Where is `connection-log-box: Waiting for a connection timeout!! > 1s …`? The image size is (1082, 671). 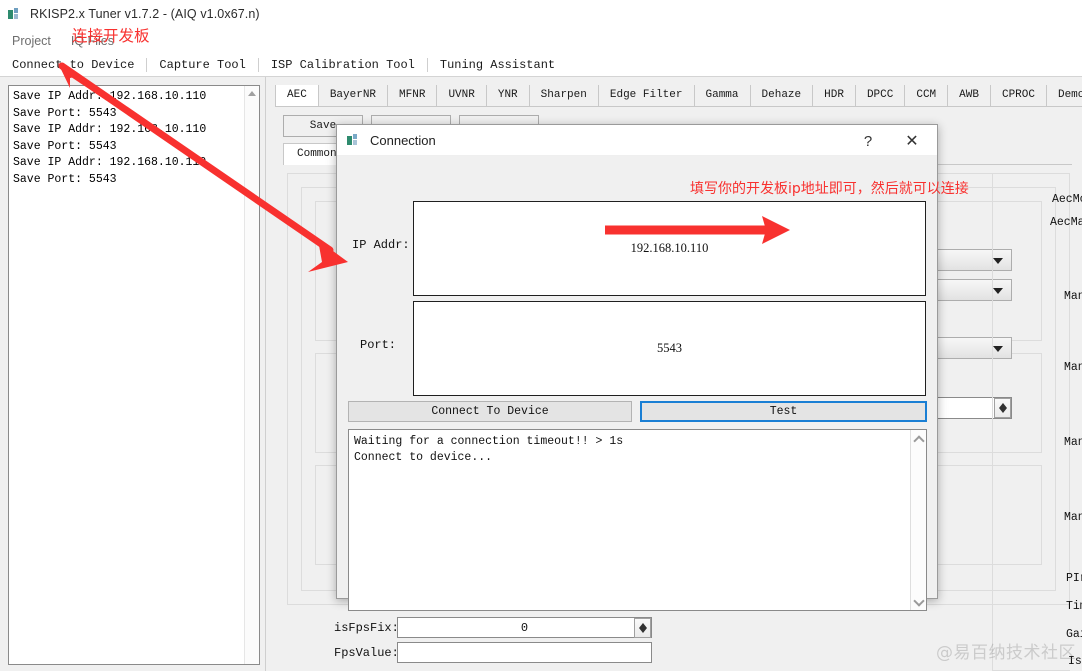
connection-log-box: Waiting for a connection timeout!! > 1s … is located at coordinates (637, 520).